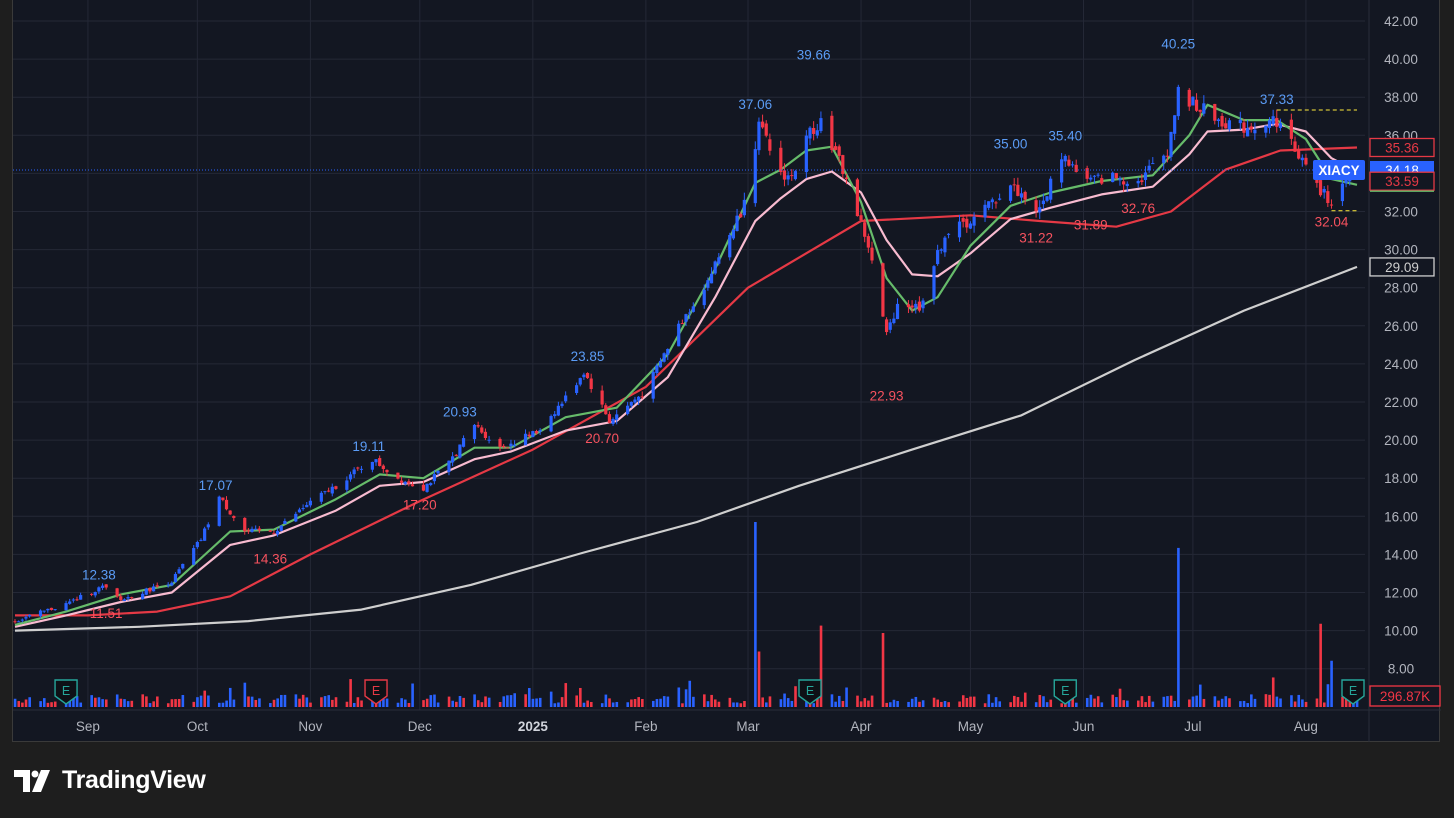 The width and height of the screenshot is (1454, 818). I want to click on branding: TradingView, so click(110, 780).